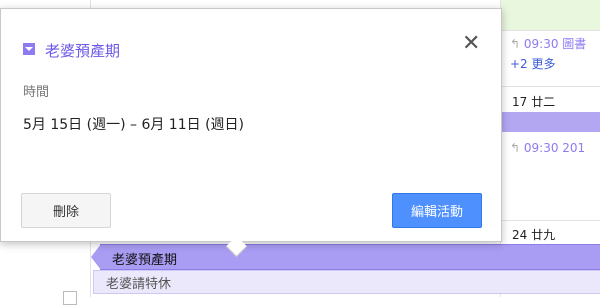 The width and height of the screenshot is (600, 305). What do you see at coordinates (534, 235) in the screenshot?
I see `day-cell-24: 24 廿九` at bounding box center [534, 235].